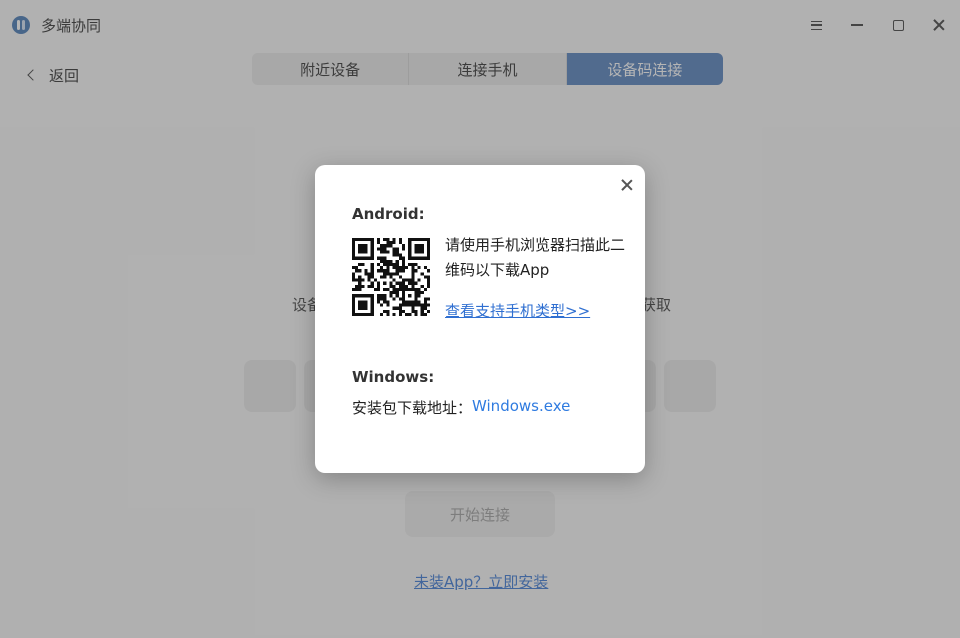 The width and height of the screenshot is (960, 638). I want to click on supported-phones-link: 查看支持手机类型>>, so click(517, 310).